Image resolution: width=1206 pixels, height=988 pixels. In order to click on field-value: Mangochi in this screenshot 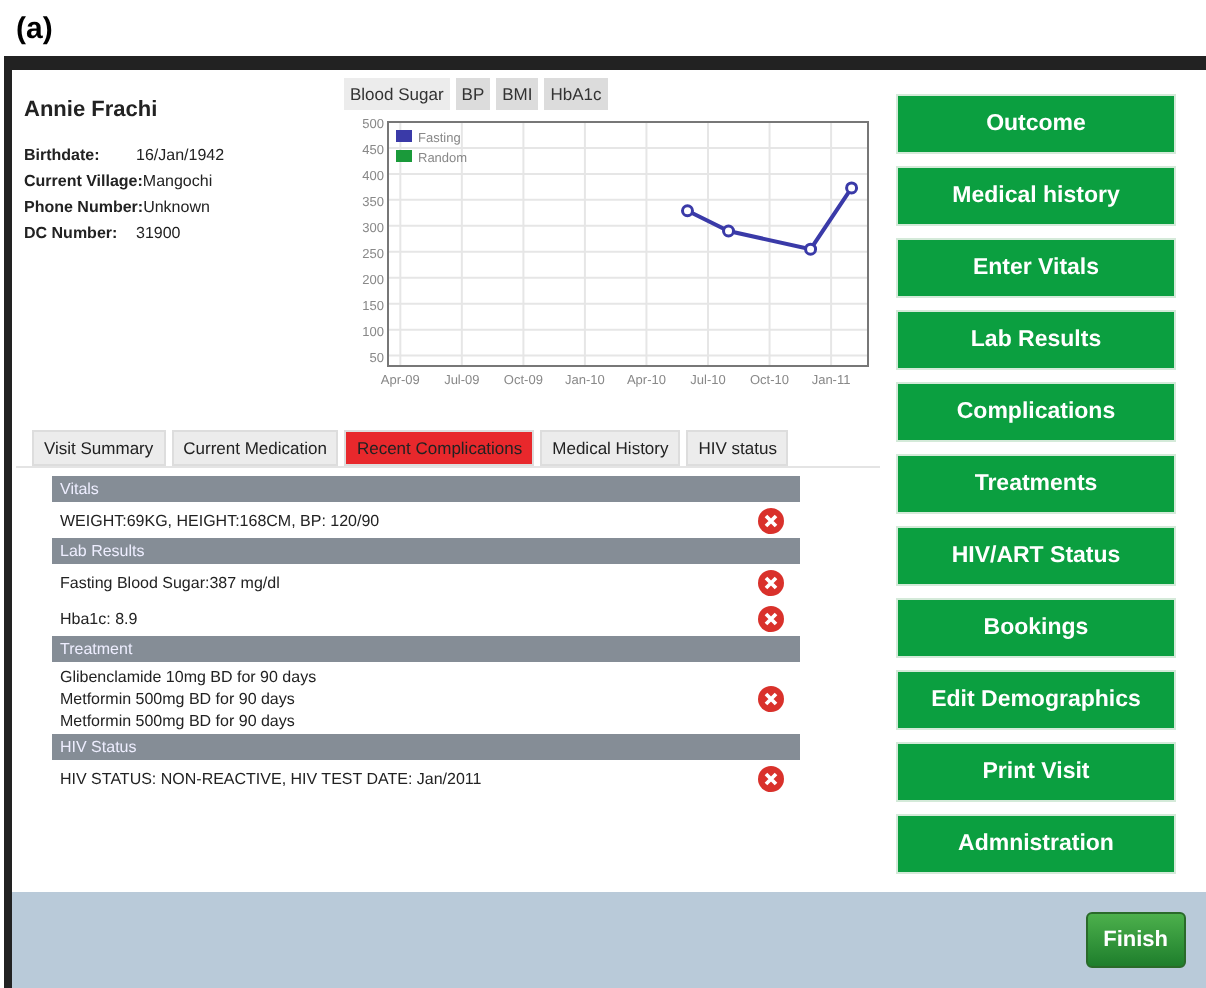, I will do `click(177, 181)`.